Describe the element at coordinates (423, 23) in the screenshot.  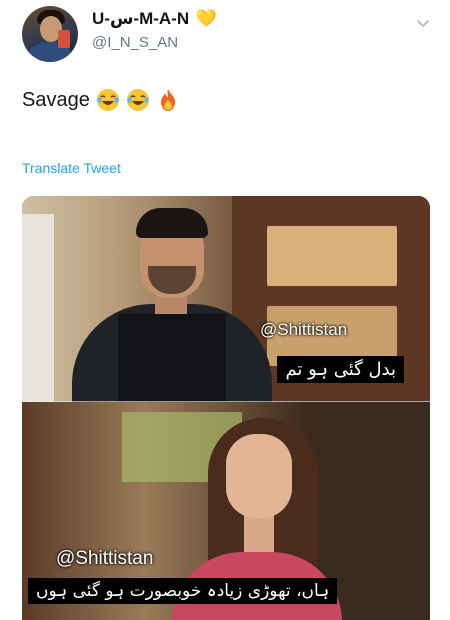
I see `chevron-down-icon` at that location.